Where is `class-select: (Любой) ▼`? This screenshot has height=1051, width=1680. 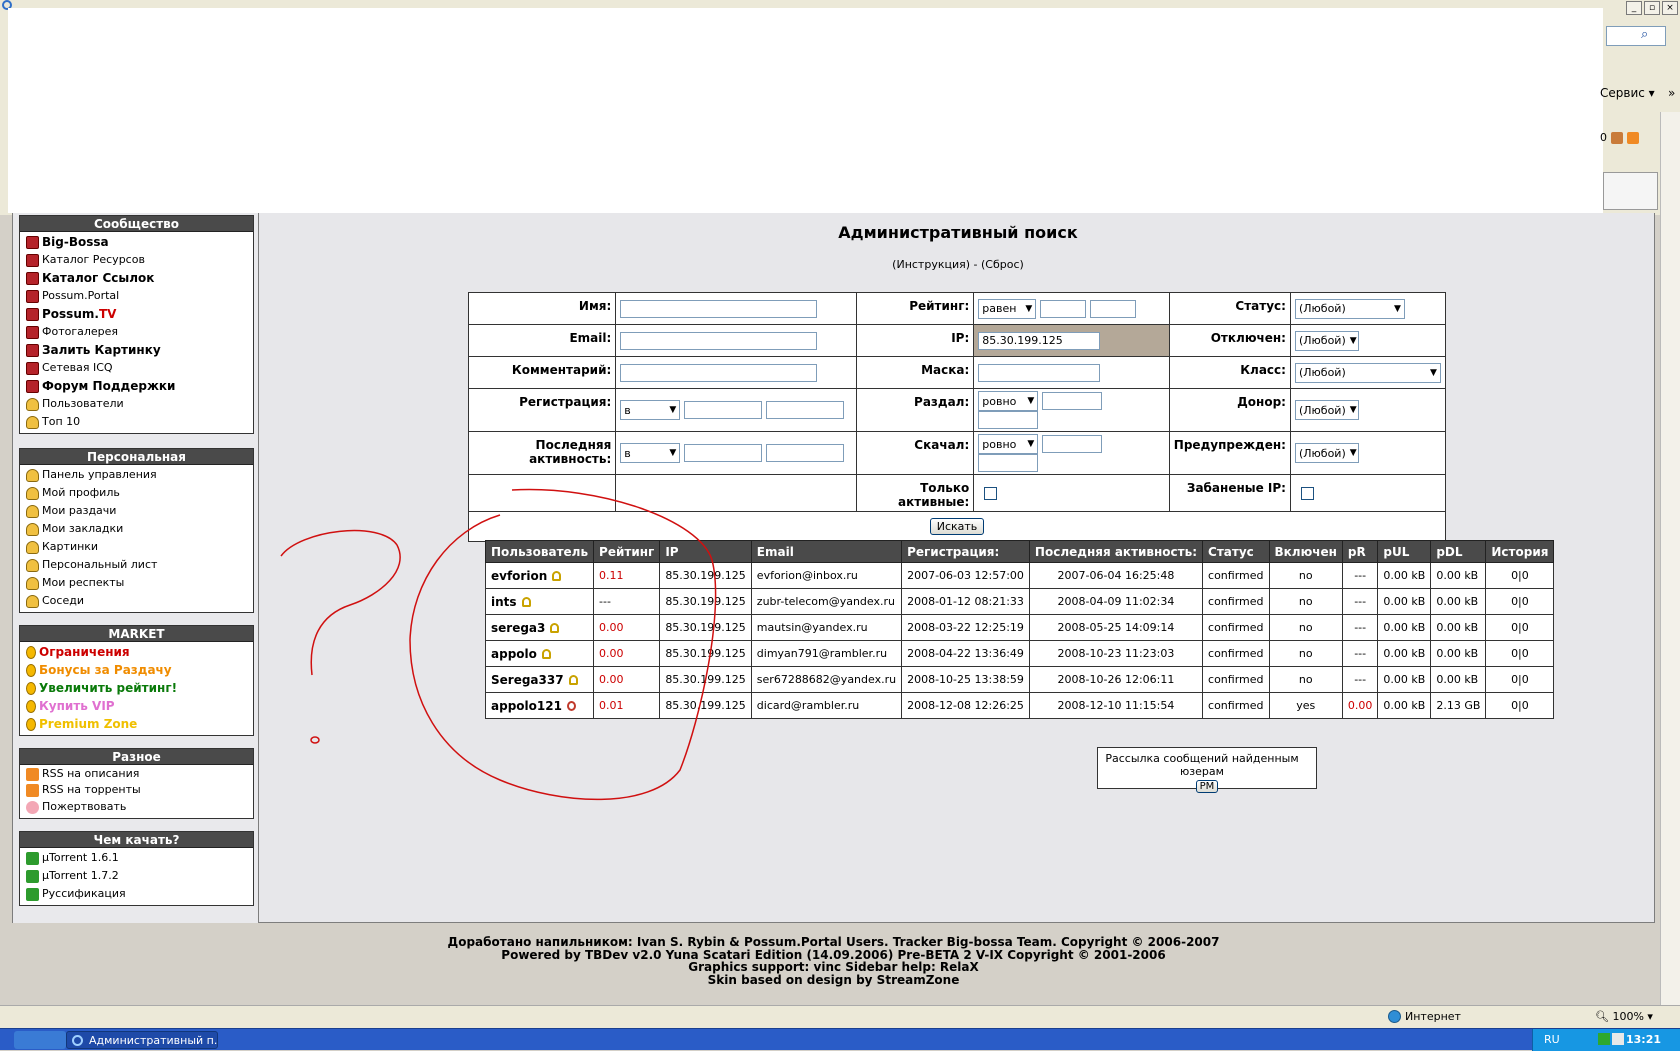
class-select: (Любой) ▼ is located at coordinates (1367, 372).